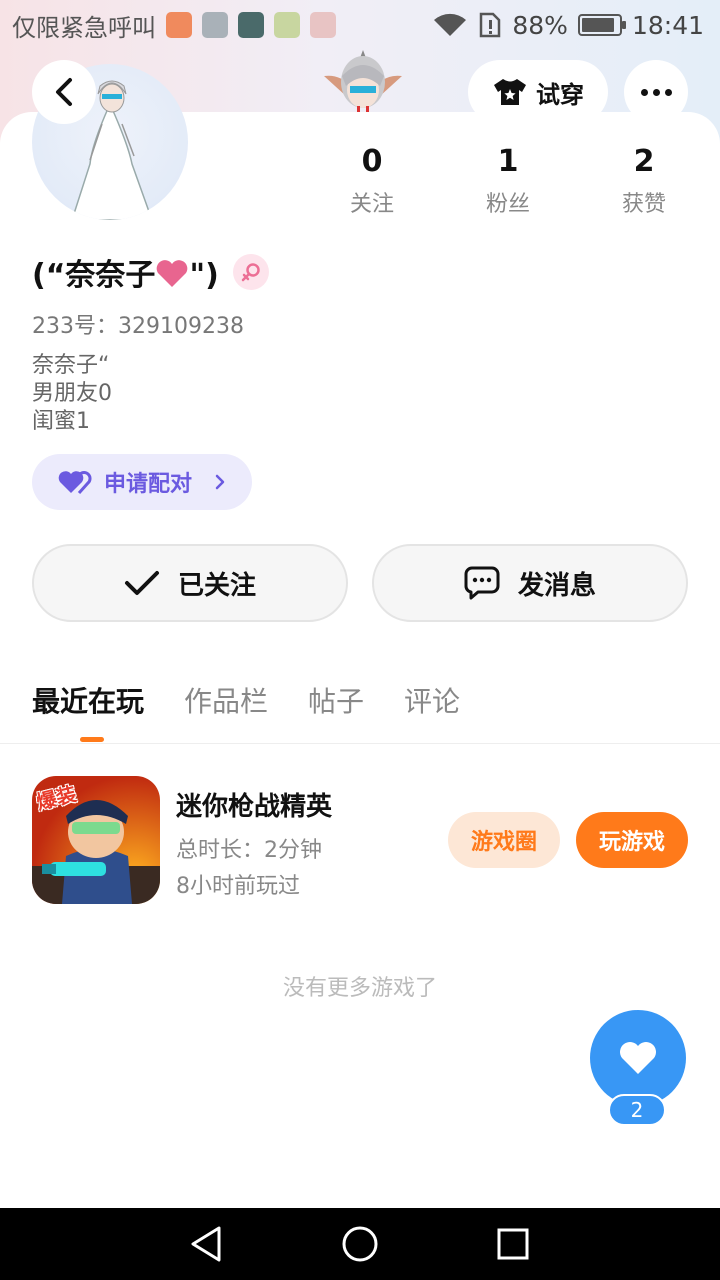 The image size is (720, 1280). Describe the element at coordinates (490, 25) in the screenshot. I see `sim-alert-icon` at that location.